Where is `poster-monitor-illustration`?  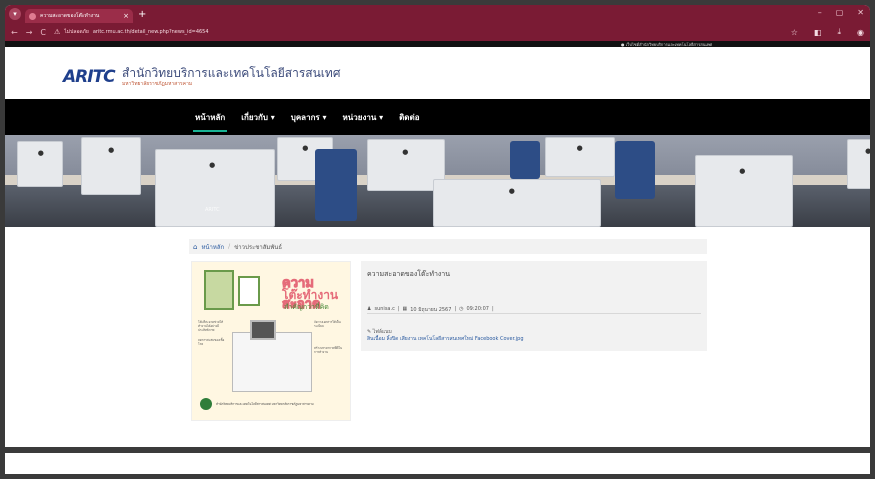
poster-monitor-illustration is located at coordinates (263, 330).